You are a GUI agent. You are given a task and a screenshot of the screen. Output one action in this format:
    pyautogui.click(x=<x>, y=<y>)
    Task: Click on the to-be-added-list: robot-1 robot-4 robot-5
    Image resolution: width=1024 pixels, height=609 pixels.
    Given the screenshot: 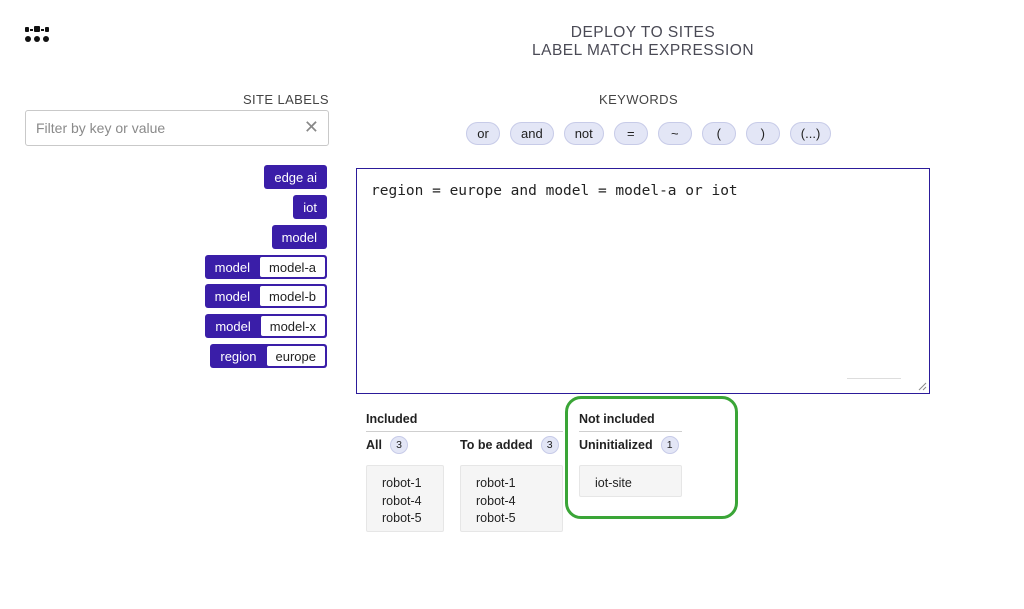 What is the action you would take?
    pyautogui.click(x=511, y=498)
    